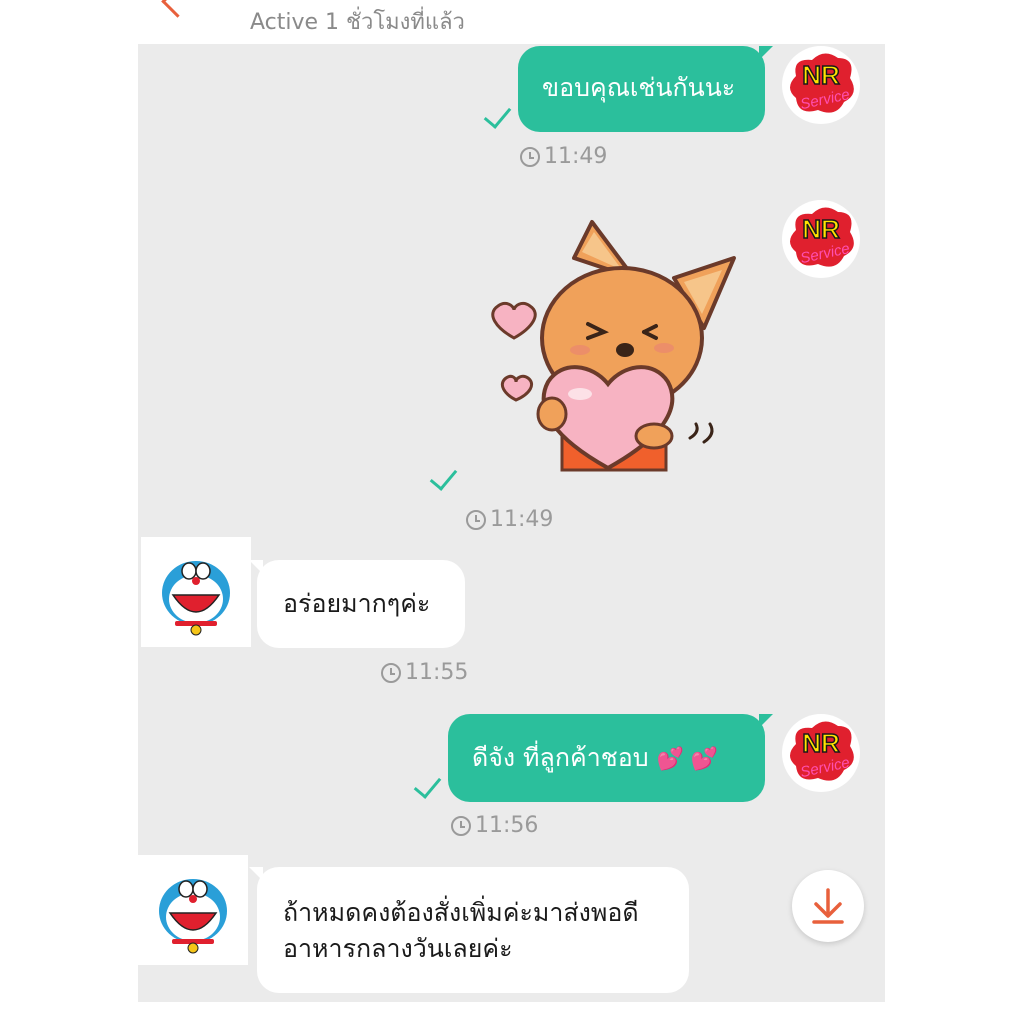 This screenshot has height=1024, width=1024. Describe the element at coordinates (687, 759) in the screenshot. I see `emoji-hearts: 💕 💕` at that location.